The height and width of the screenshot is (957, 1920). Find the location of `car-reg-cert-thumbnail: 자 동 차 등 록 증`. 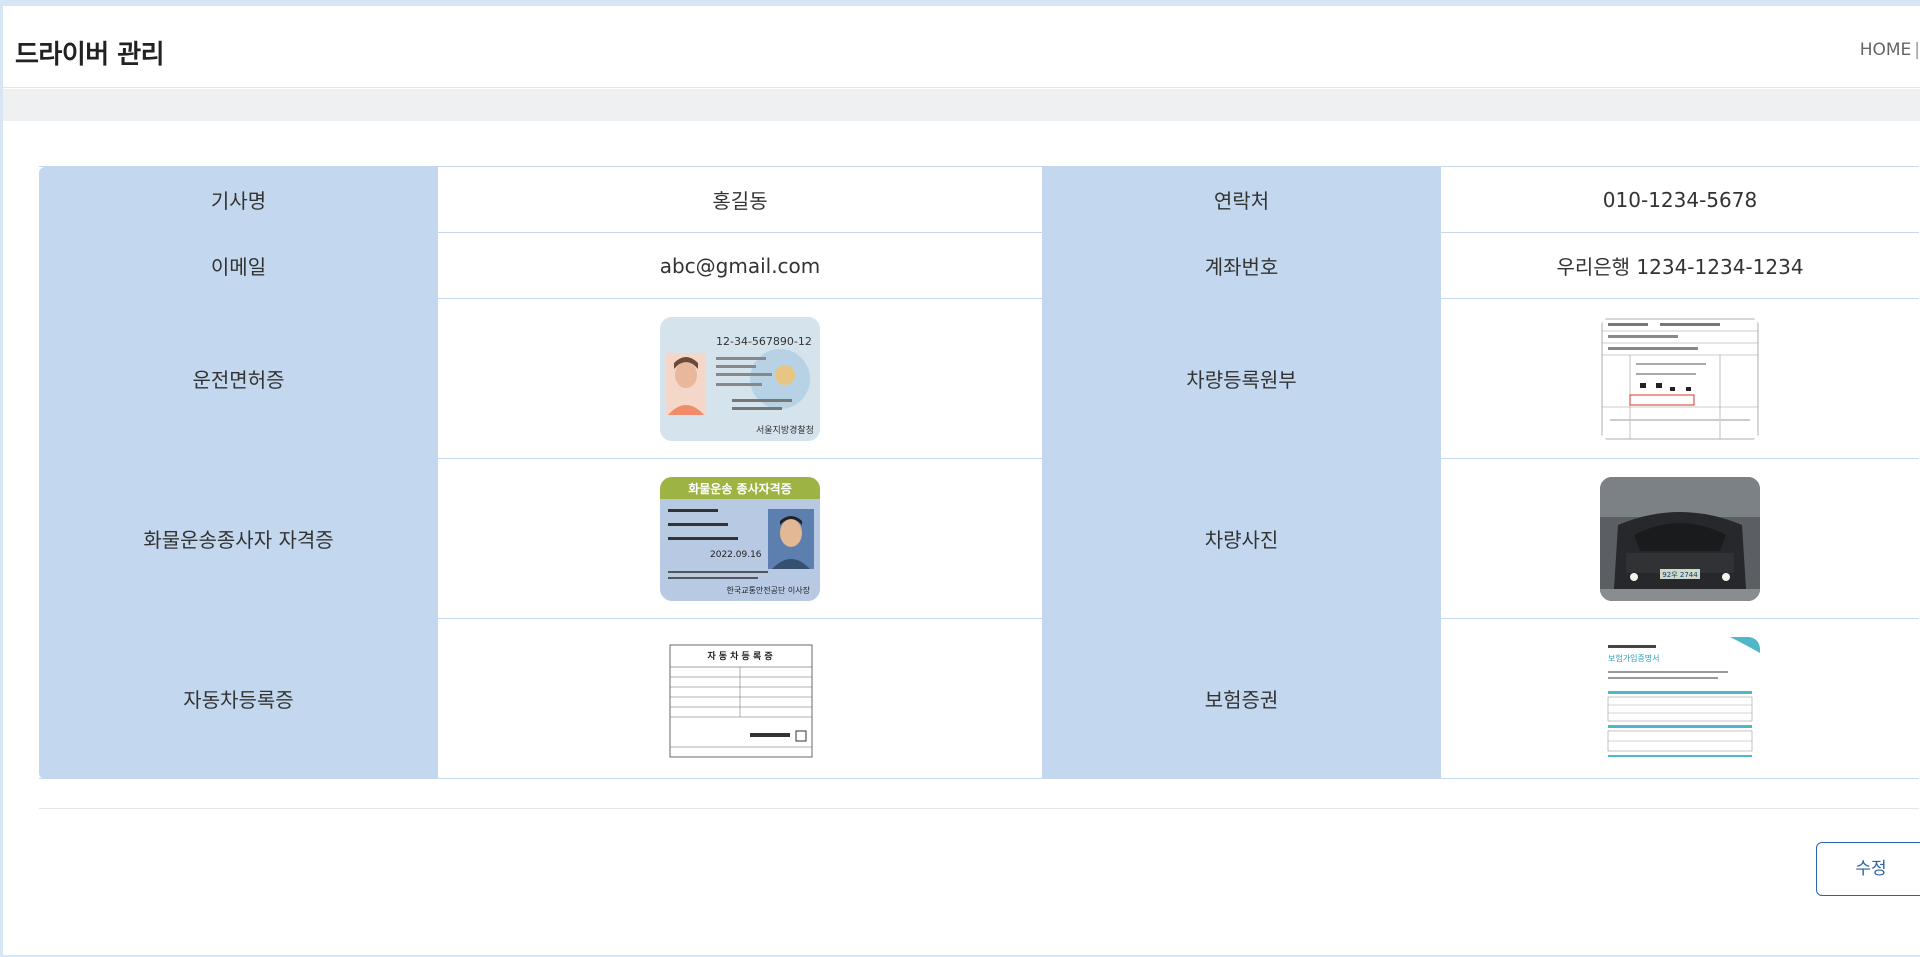

car-reg-cert-thumbnail: 자 동 차 등 록 증 is located at coordinates (740, 698).